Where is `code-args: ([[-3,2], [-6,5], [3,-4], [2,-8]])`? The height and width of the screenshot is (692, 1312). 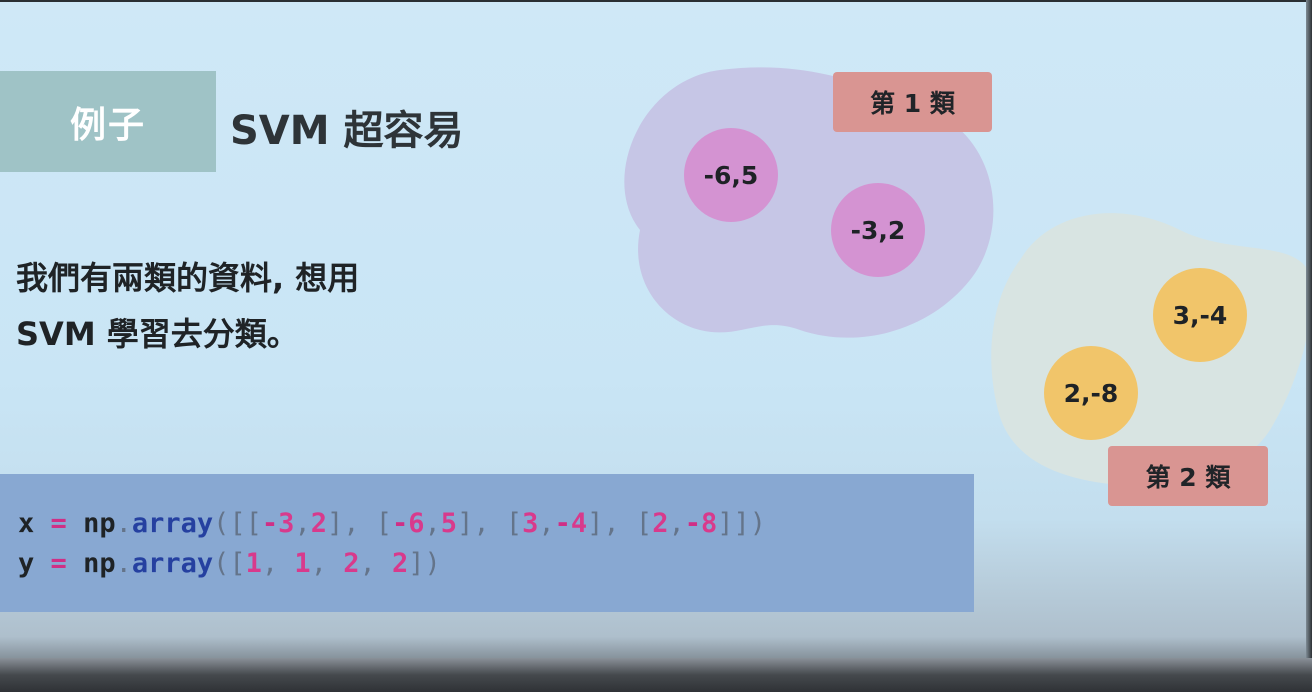
code-args: ([[-3,2], [-6,5], [3,-4], [2,-8]]) is located at coordinates (489, 523).